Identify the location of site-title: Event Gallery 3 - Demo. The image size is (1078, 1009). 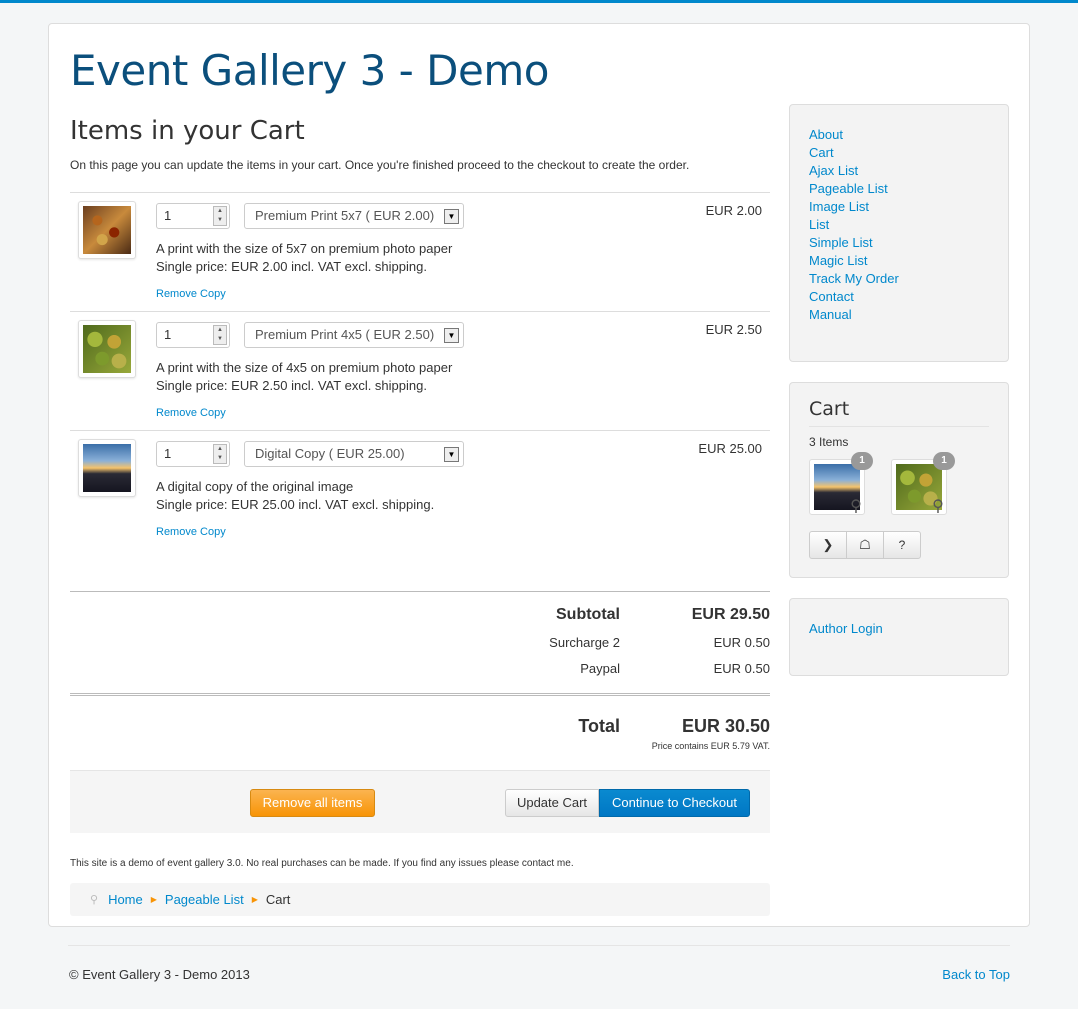
(309, 70).